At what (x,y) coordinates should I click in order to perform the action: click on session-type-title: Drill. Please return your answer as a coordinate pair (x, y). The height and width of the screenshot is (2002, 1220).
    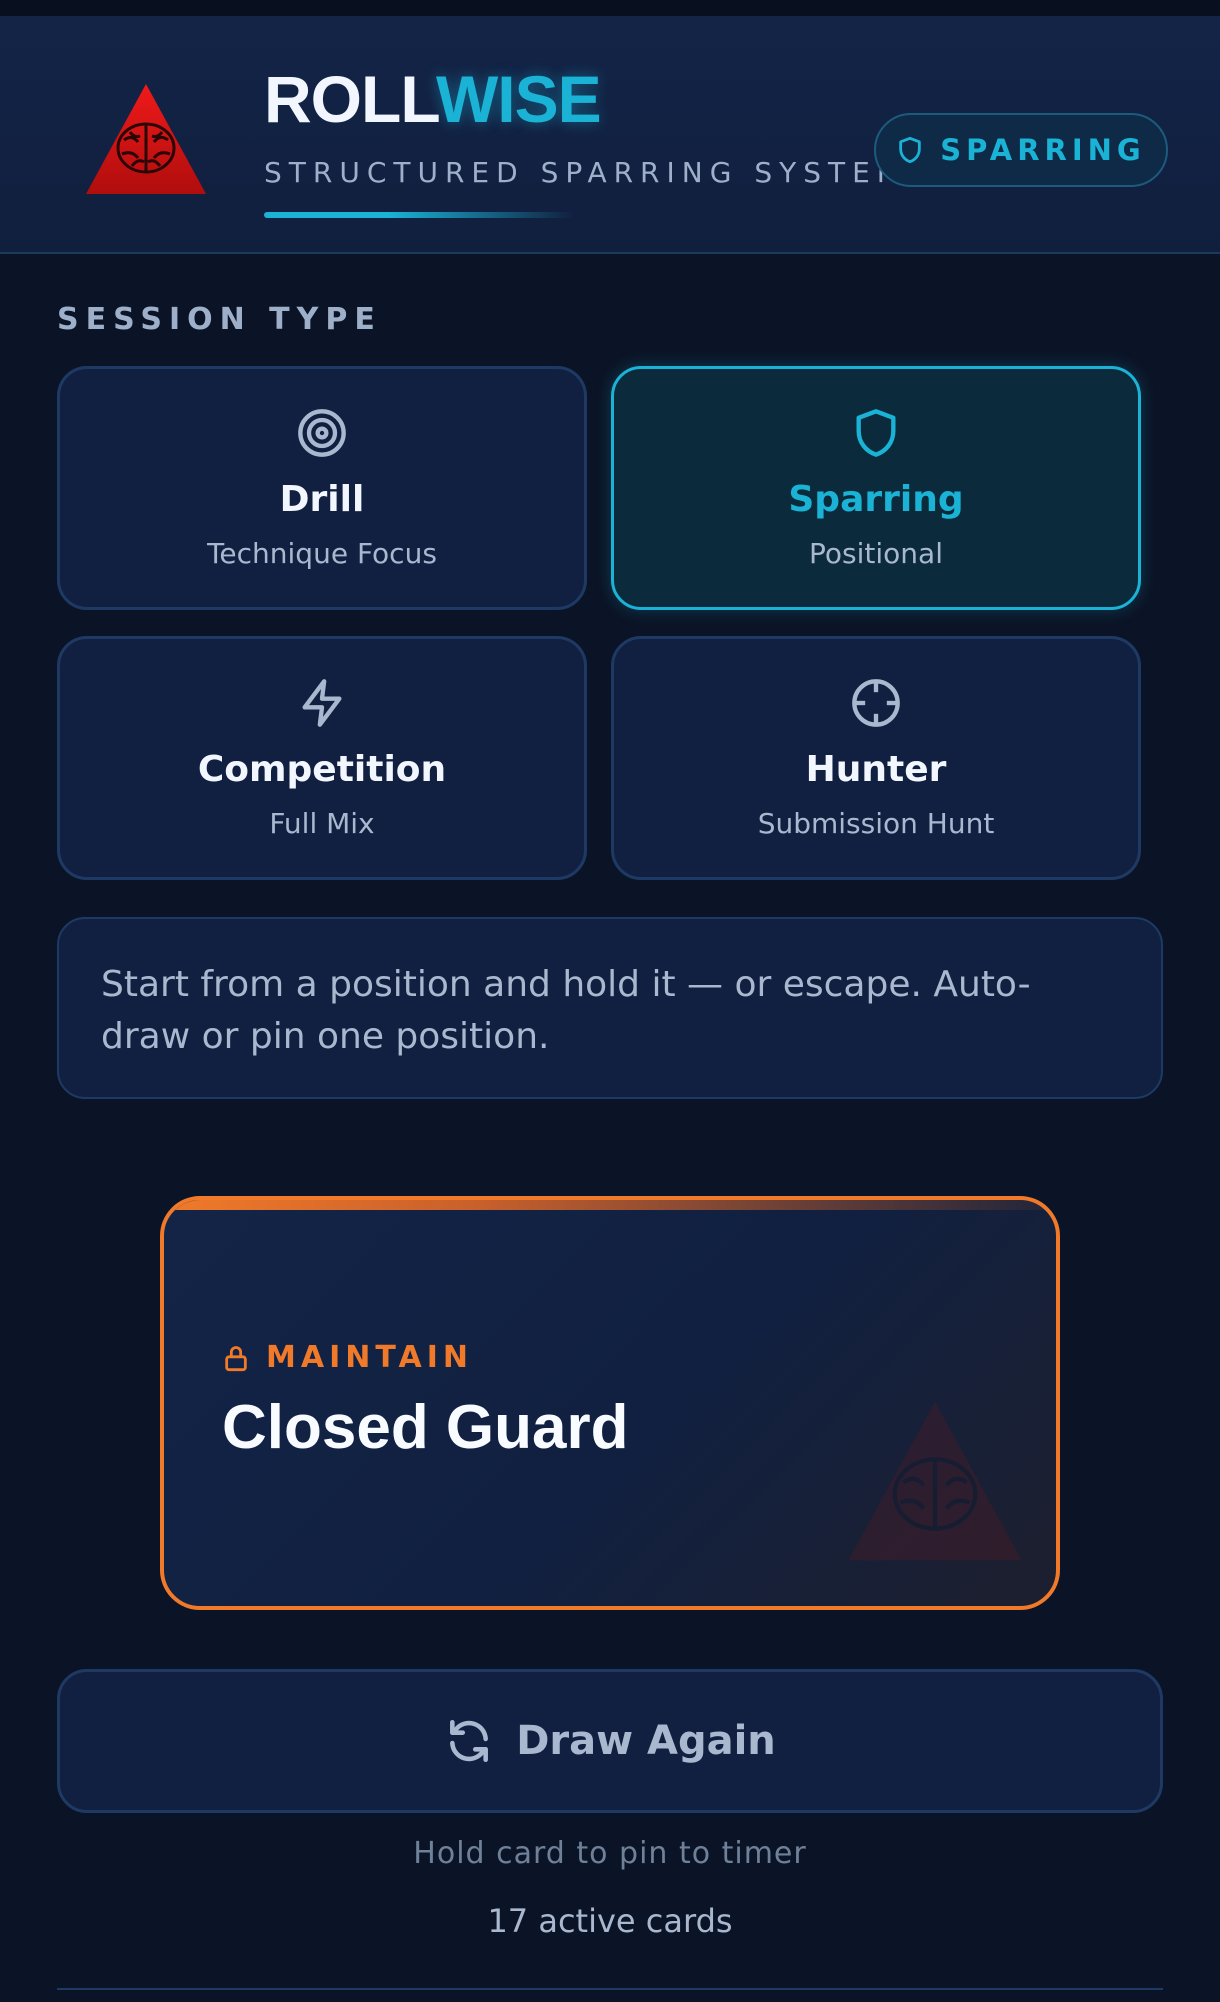
    Looking at the image, I should click on (322, 499).